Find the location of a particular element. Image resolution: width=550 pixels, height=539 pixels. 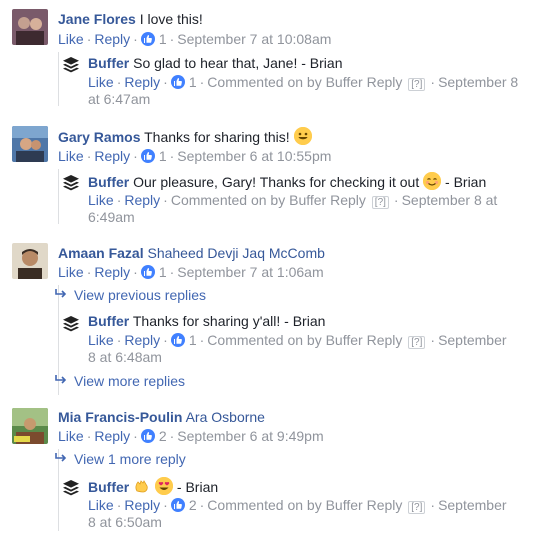

comment-jane: Jane Flores I love this! is located at coordinates (130, 19).